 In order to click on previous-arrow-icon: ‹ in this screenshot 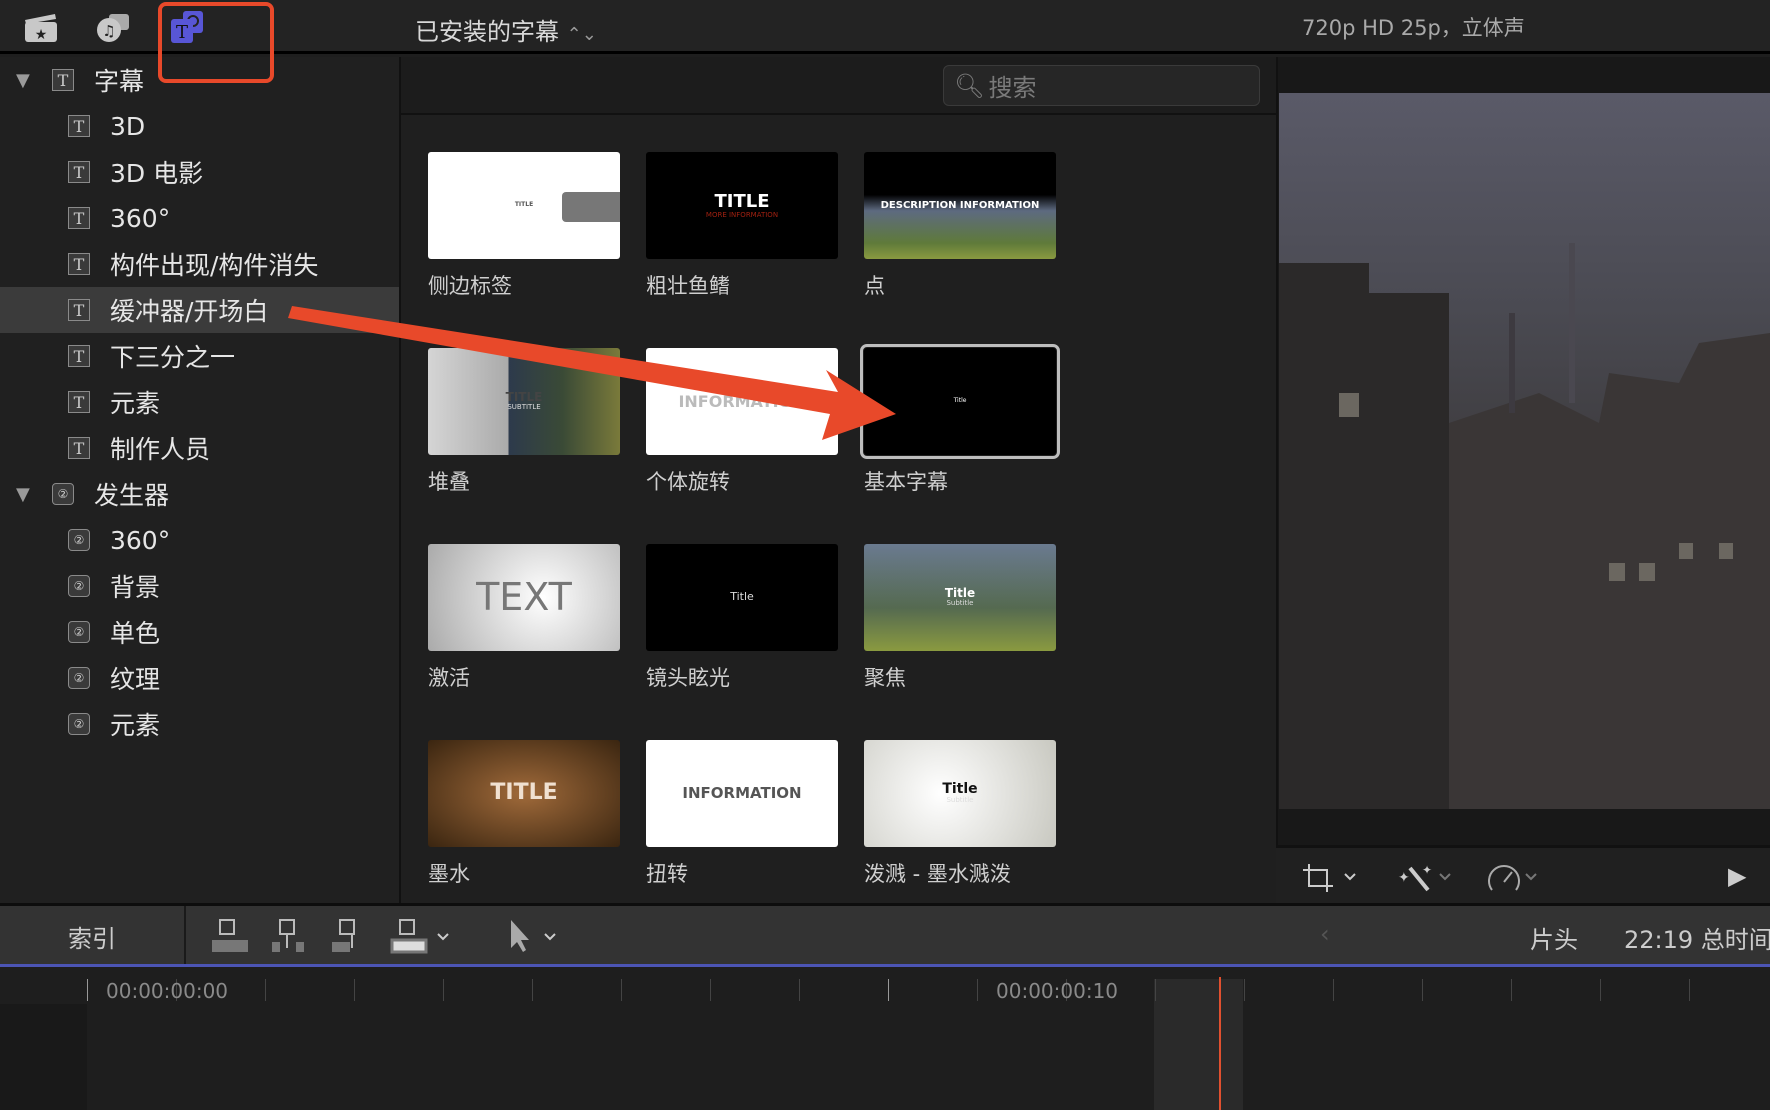, I will do `click(1325, 934)`.